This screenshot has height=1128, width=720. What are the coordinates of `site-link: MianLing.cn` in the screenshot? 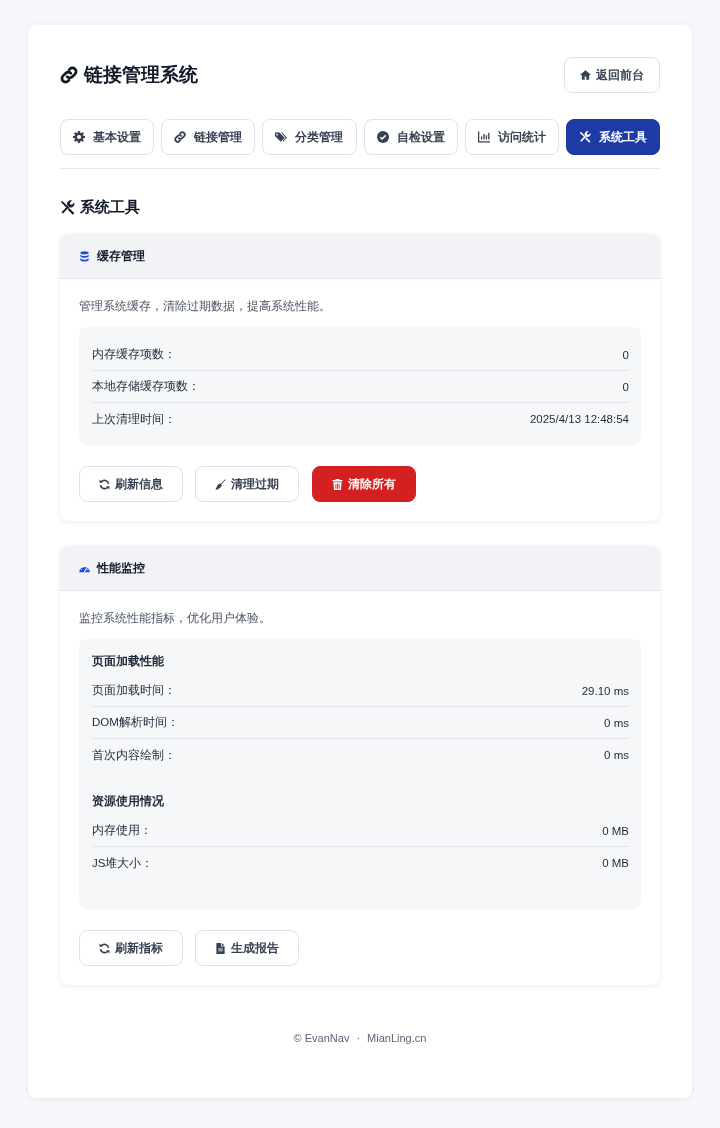 It's located at (397, 1038).